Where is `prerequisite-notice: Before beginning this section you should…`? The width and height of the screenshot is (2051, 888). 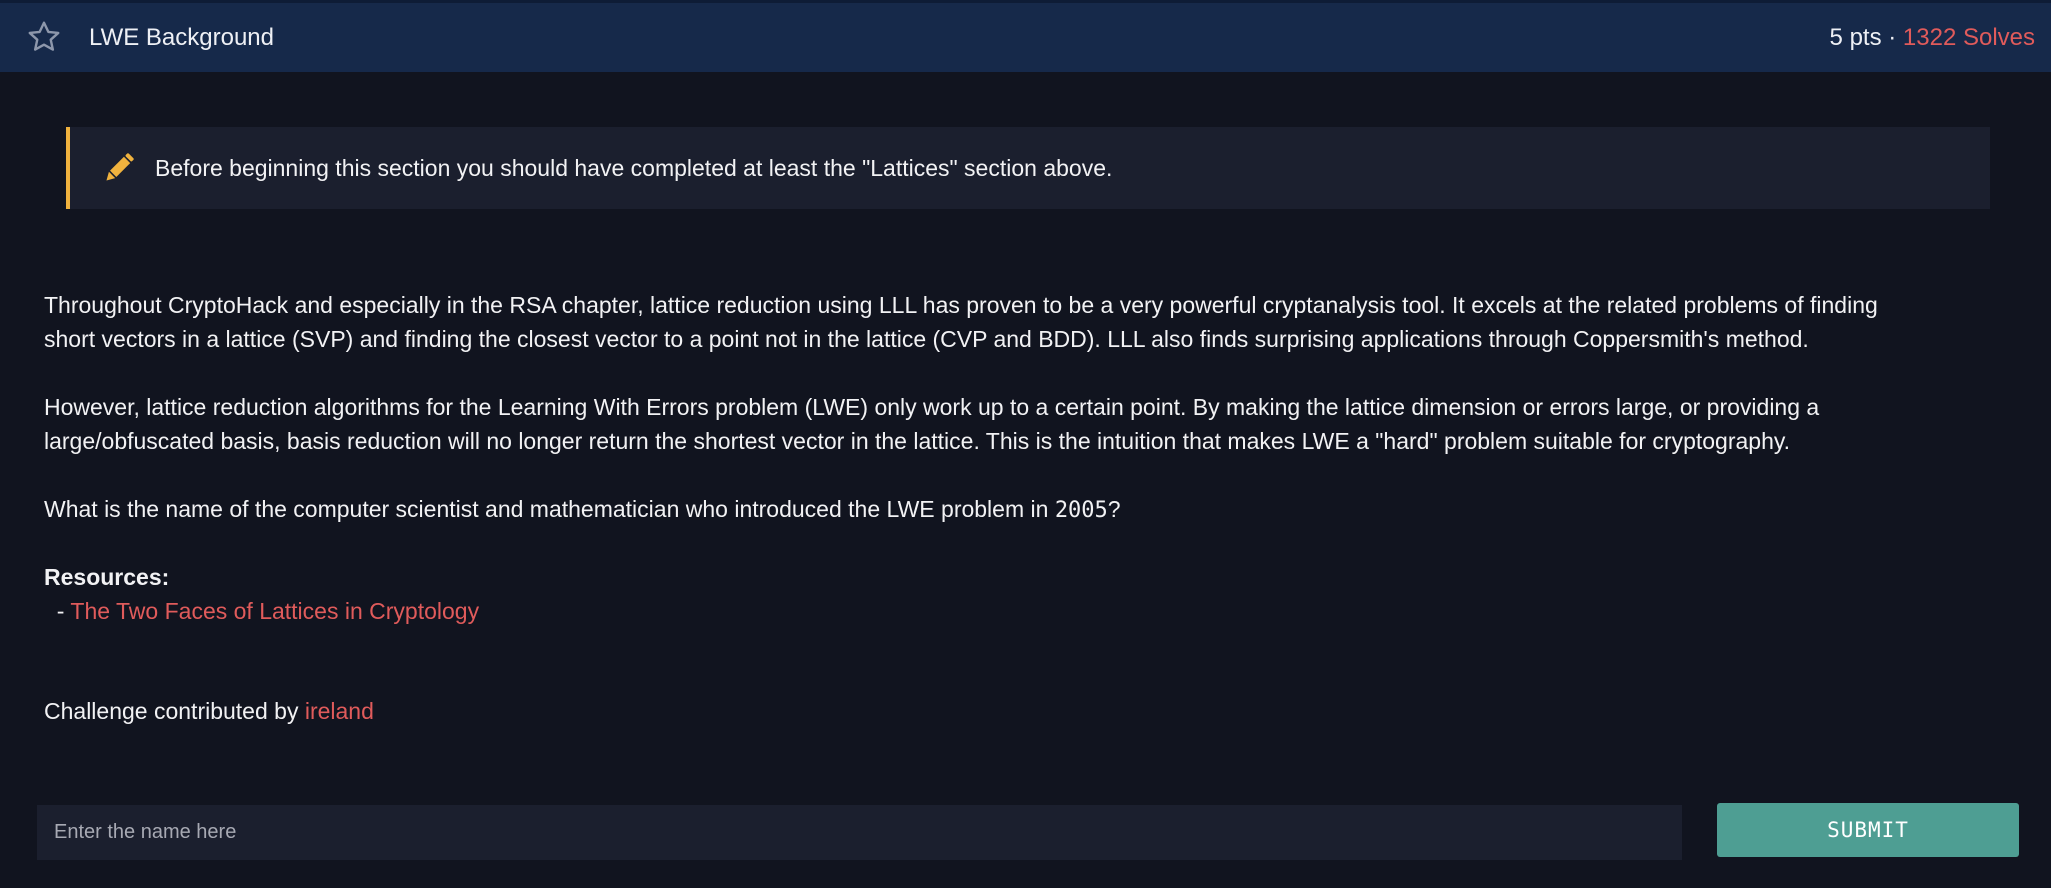 prerequisite-notice: Before beginning this section you should… is located at coordinates (1028, 168).